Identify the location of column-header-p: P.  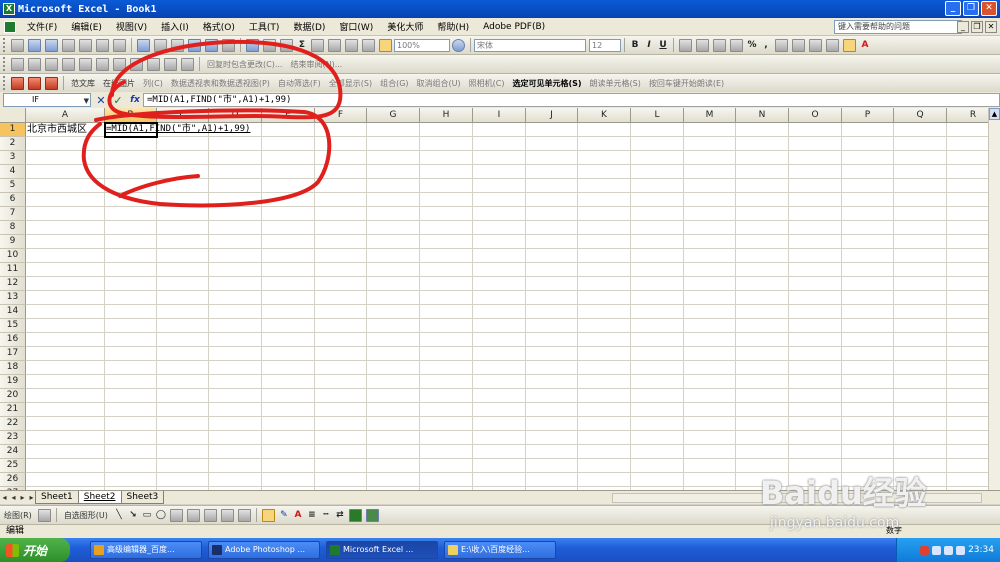
(868, 115).